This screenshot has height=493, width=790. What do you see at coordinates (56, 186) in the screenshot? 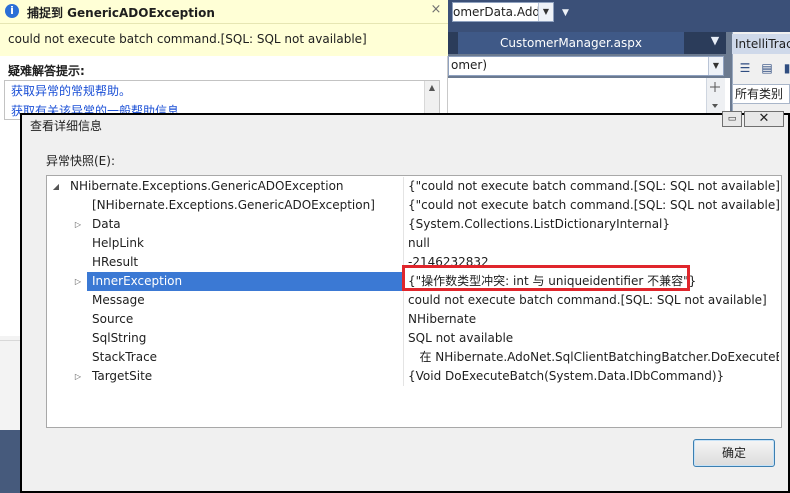
I see `collapse-icon: ◢` at bounding box center [56, 186].